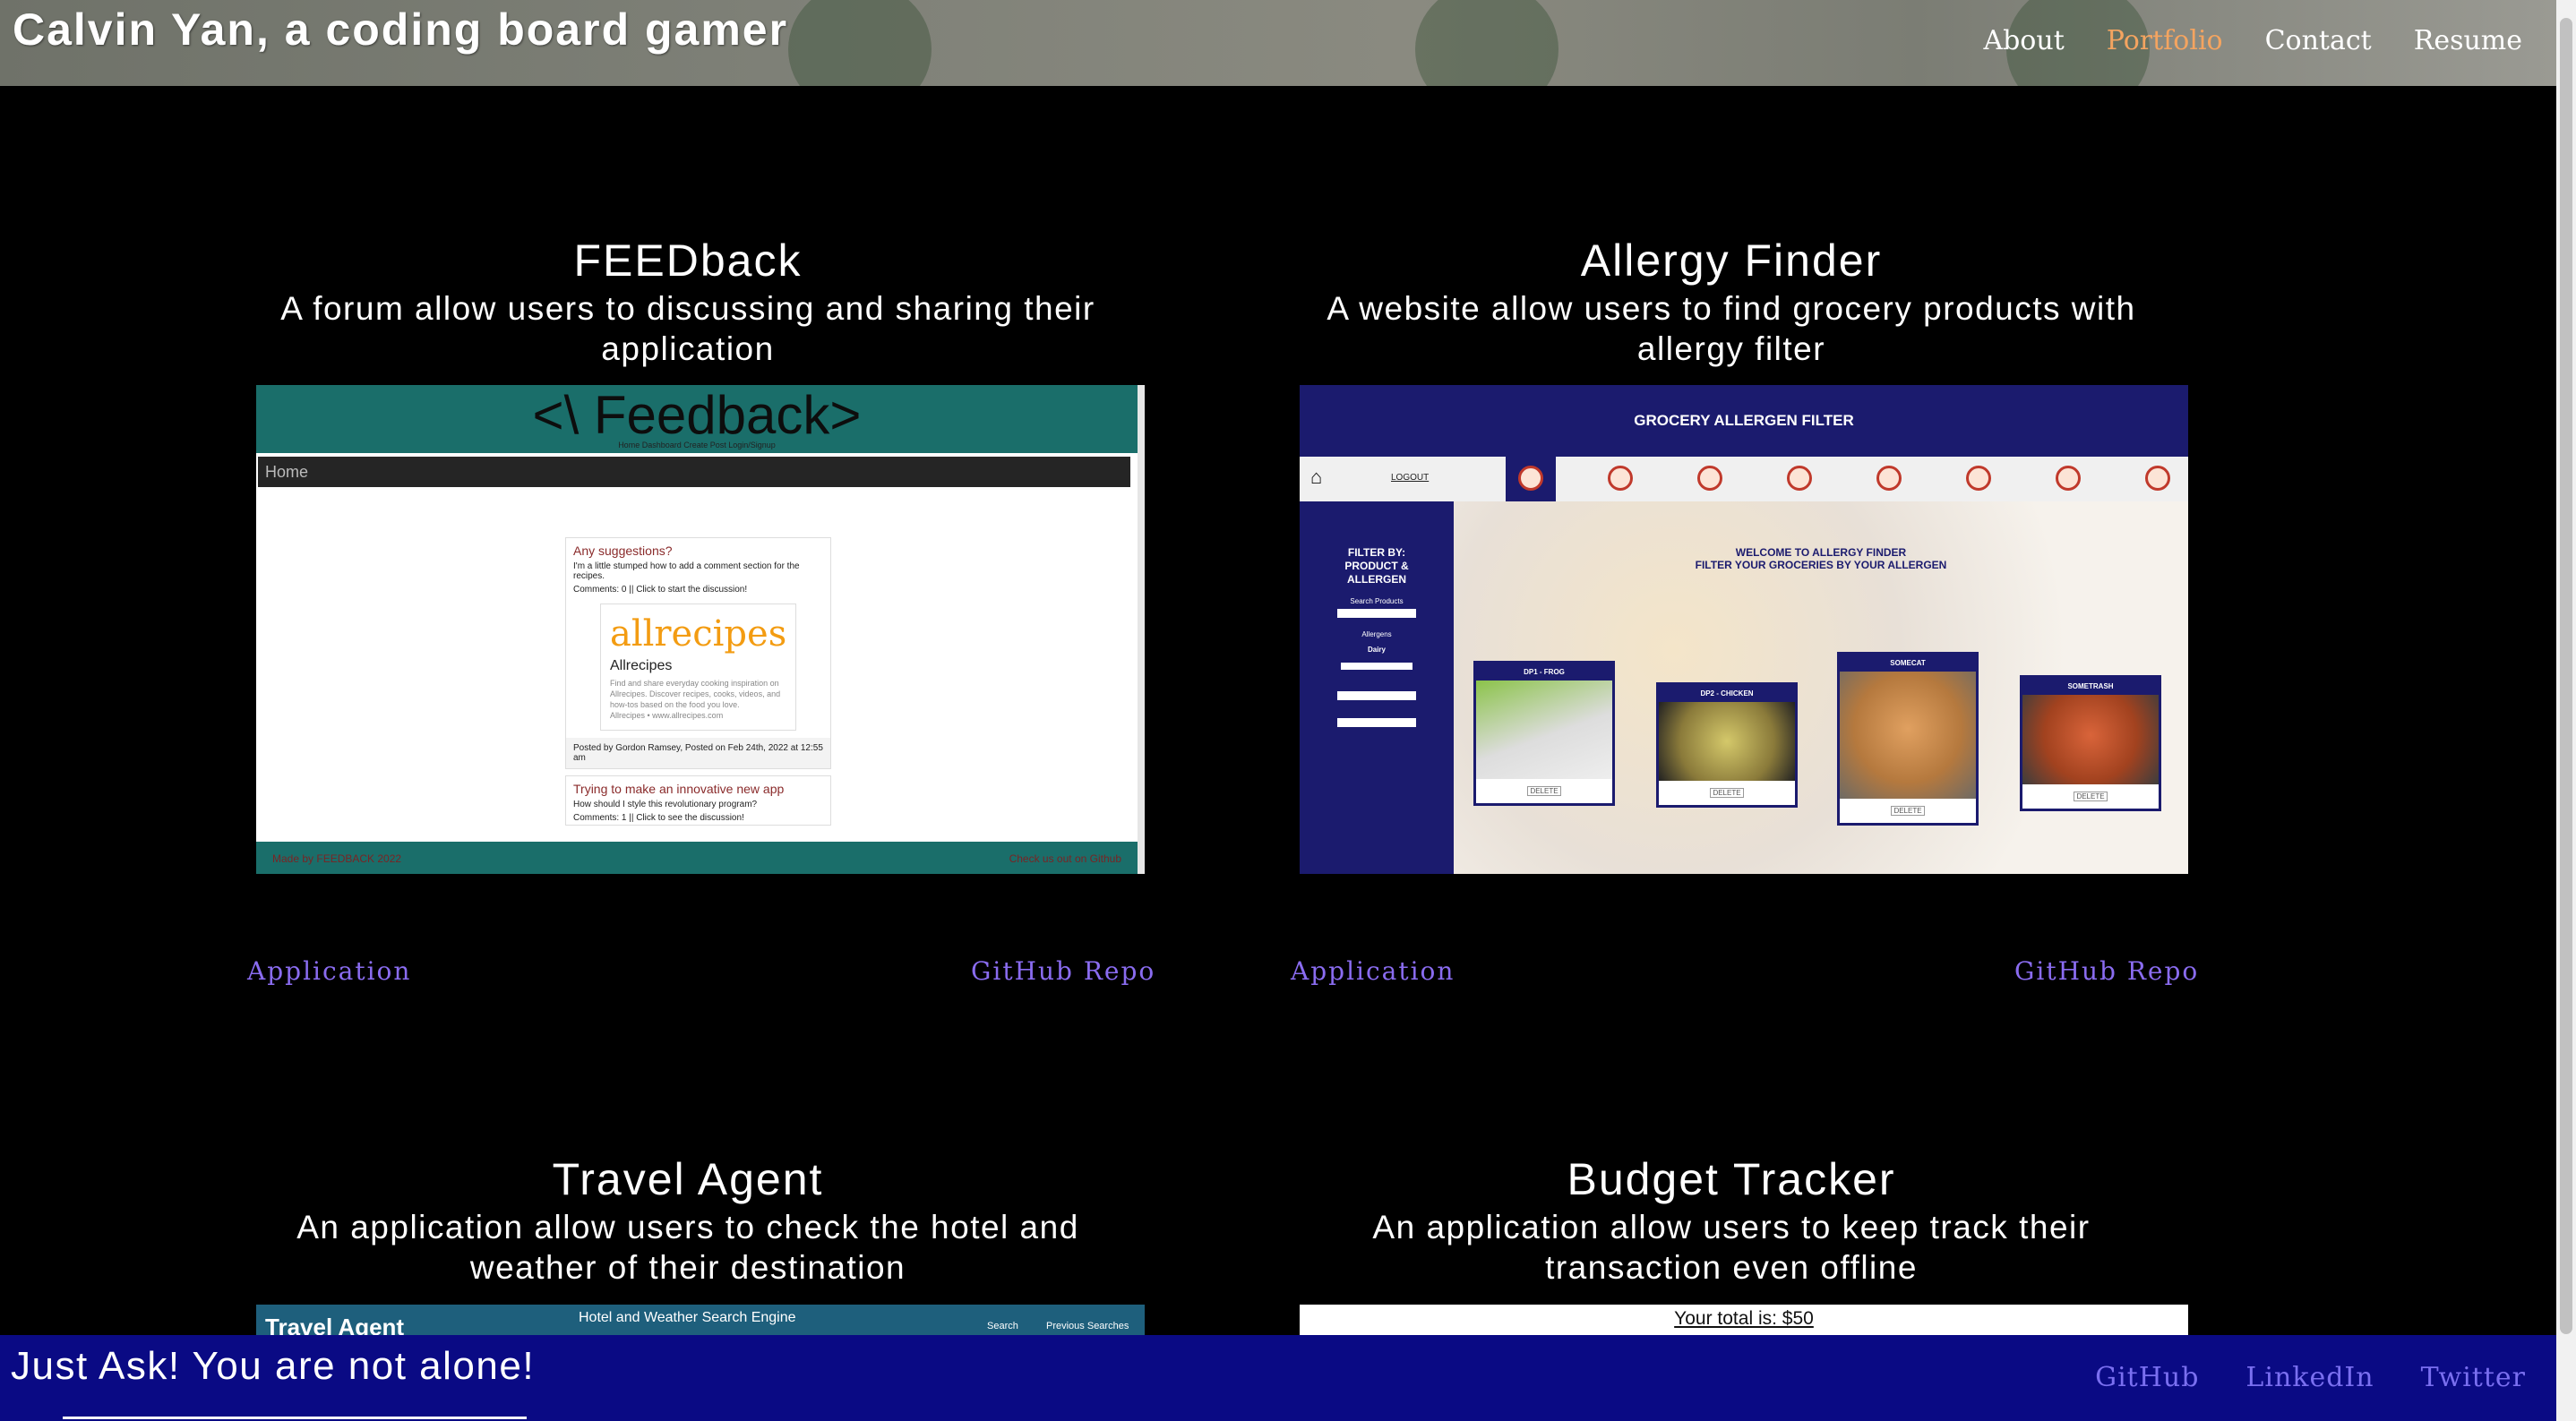 The height and width of the screenshot is (1421, 2576). I want to click on page-scrollbar, so click(2566, 710).